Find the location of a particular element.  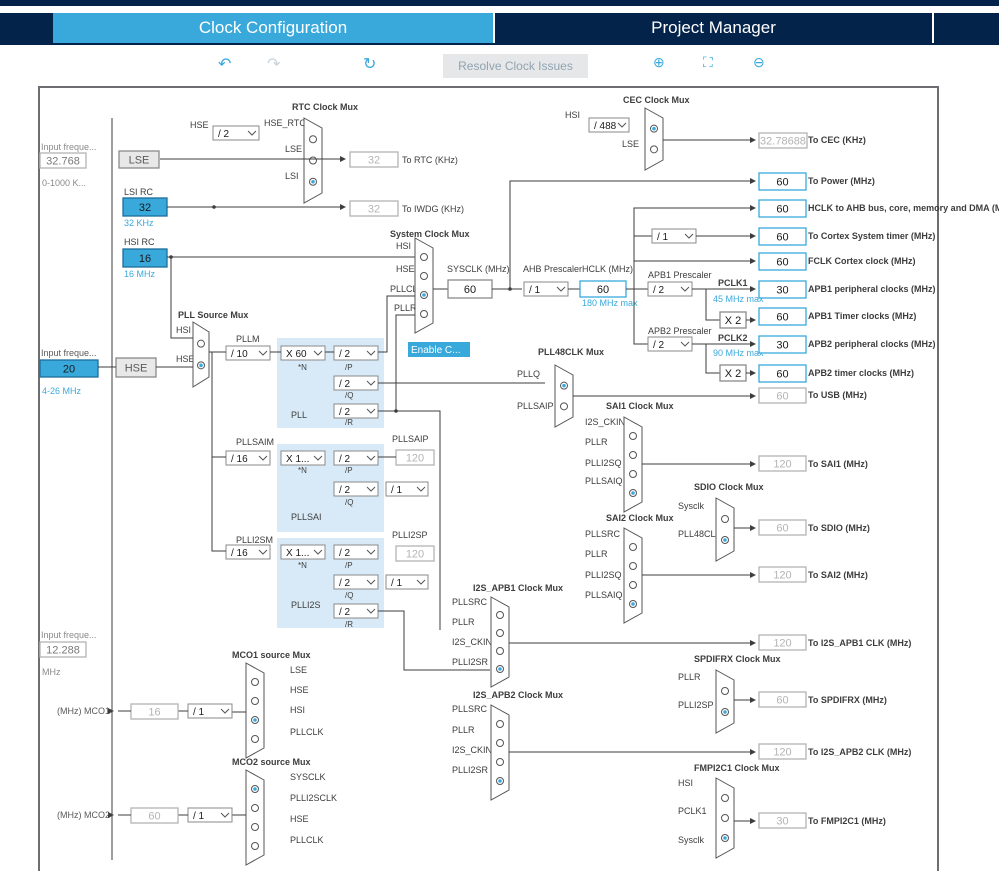

iwdg-output-label: To IWDG (KHz) is located at coordinates (433, 209).